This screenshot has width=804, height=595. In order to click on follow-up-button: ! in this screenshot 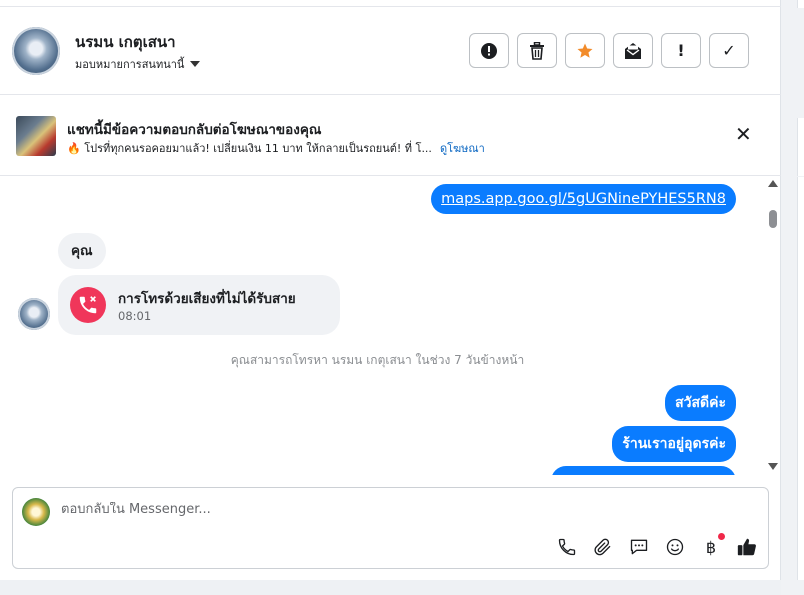, I will do `click(681, 50)`.